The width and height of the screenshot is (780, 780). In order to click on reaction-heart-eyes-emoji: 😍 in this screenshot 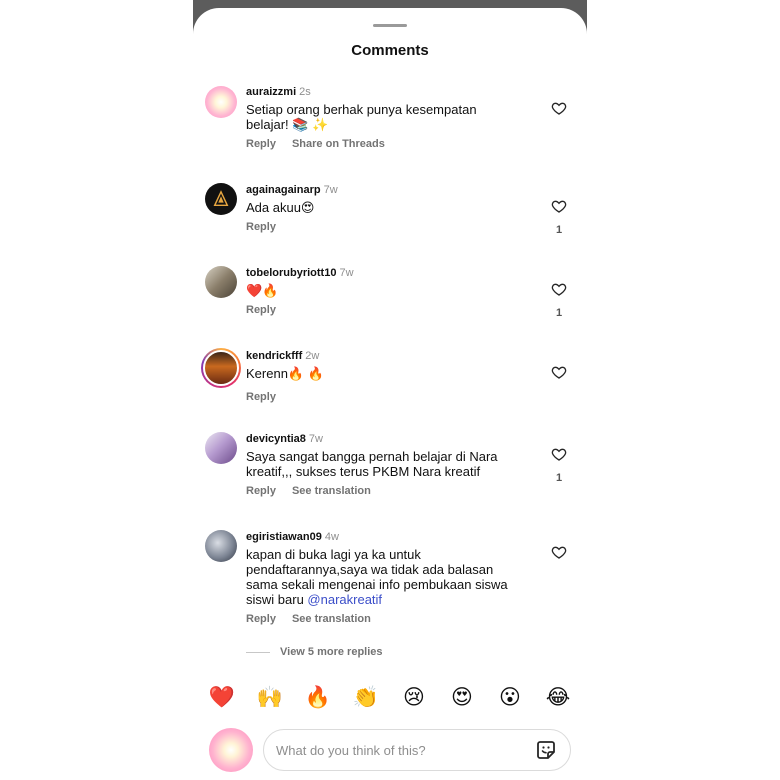, I will do `click(462, 697)`.